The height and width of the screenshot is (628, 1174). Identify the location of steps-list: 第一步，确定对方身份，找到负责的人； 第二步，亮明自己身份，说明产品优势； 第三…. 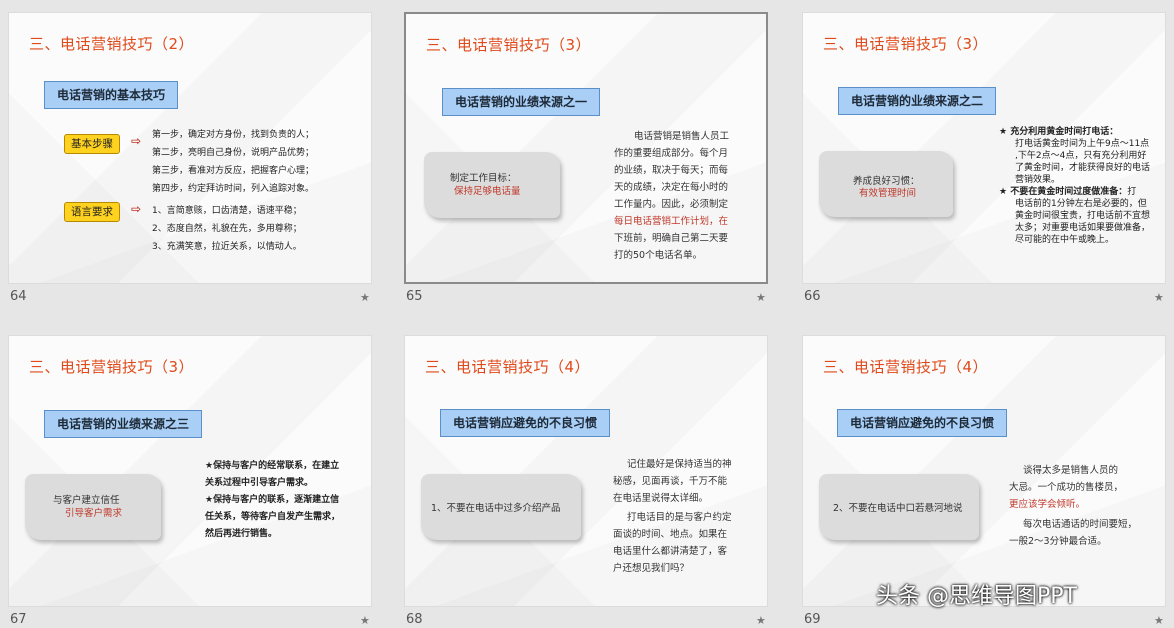
(233, 162).